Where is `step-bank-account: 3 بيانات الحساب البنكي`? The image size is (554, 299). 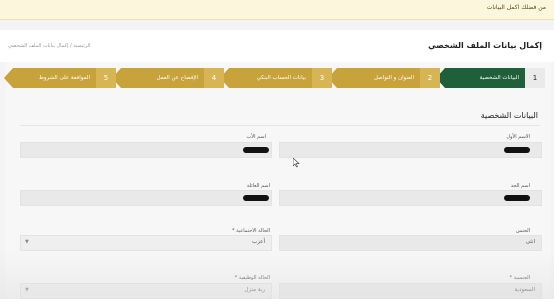 step-bank-account: 3 بيانات الحساب البنكي is located at coordinates (276, 78).